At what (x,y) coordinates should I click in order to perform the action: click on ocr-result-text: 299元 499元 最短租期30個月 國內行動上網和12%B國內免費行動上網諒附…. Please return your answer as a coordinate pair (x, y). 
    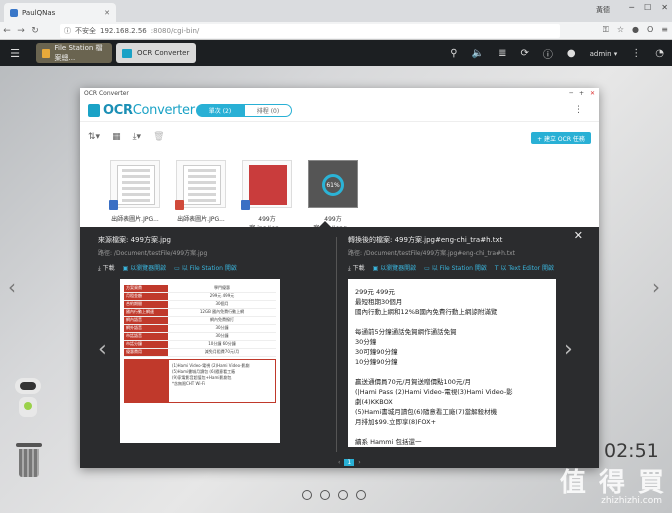
    Looking at the image, I should click on (452, 363).